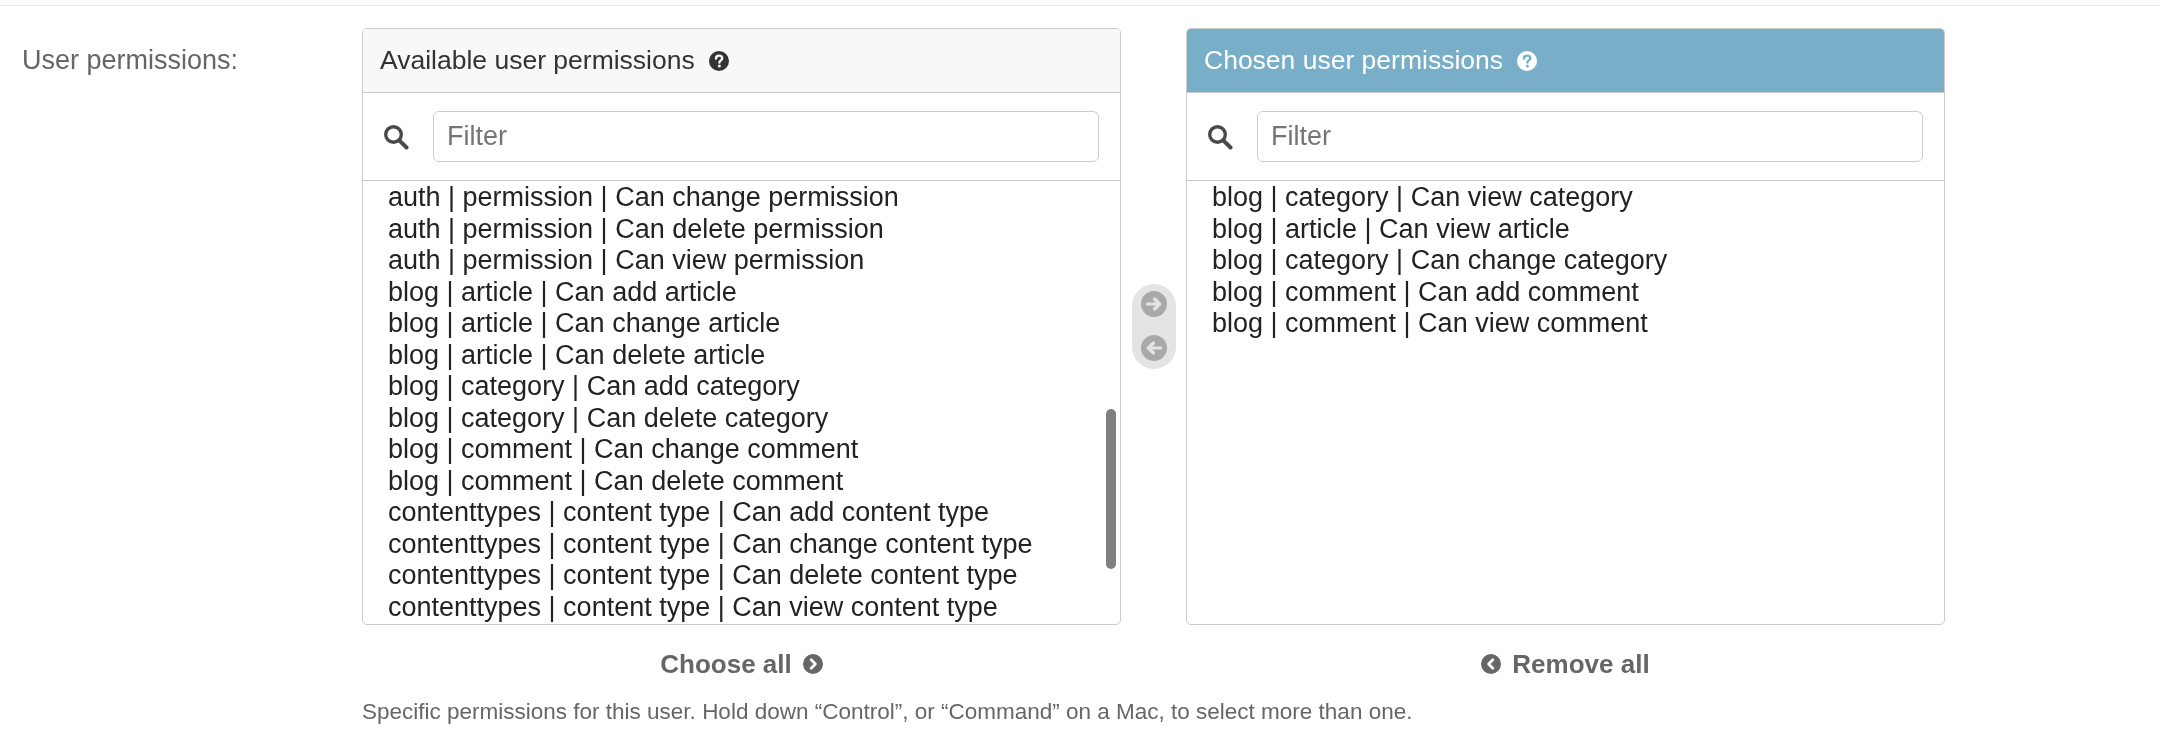  What do you see at coordinates (1416, 292) in the screenshot?
I see `permission-option: blog | comment | Can add comment` at bounding box center [1416, 292].